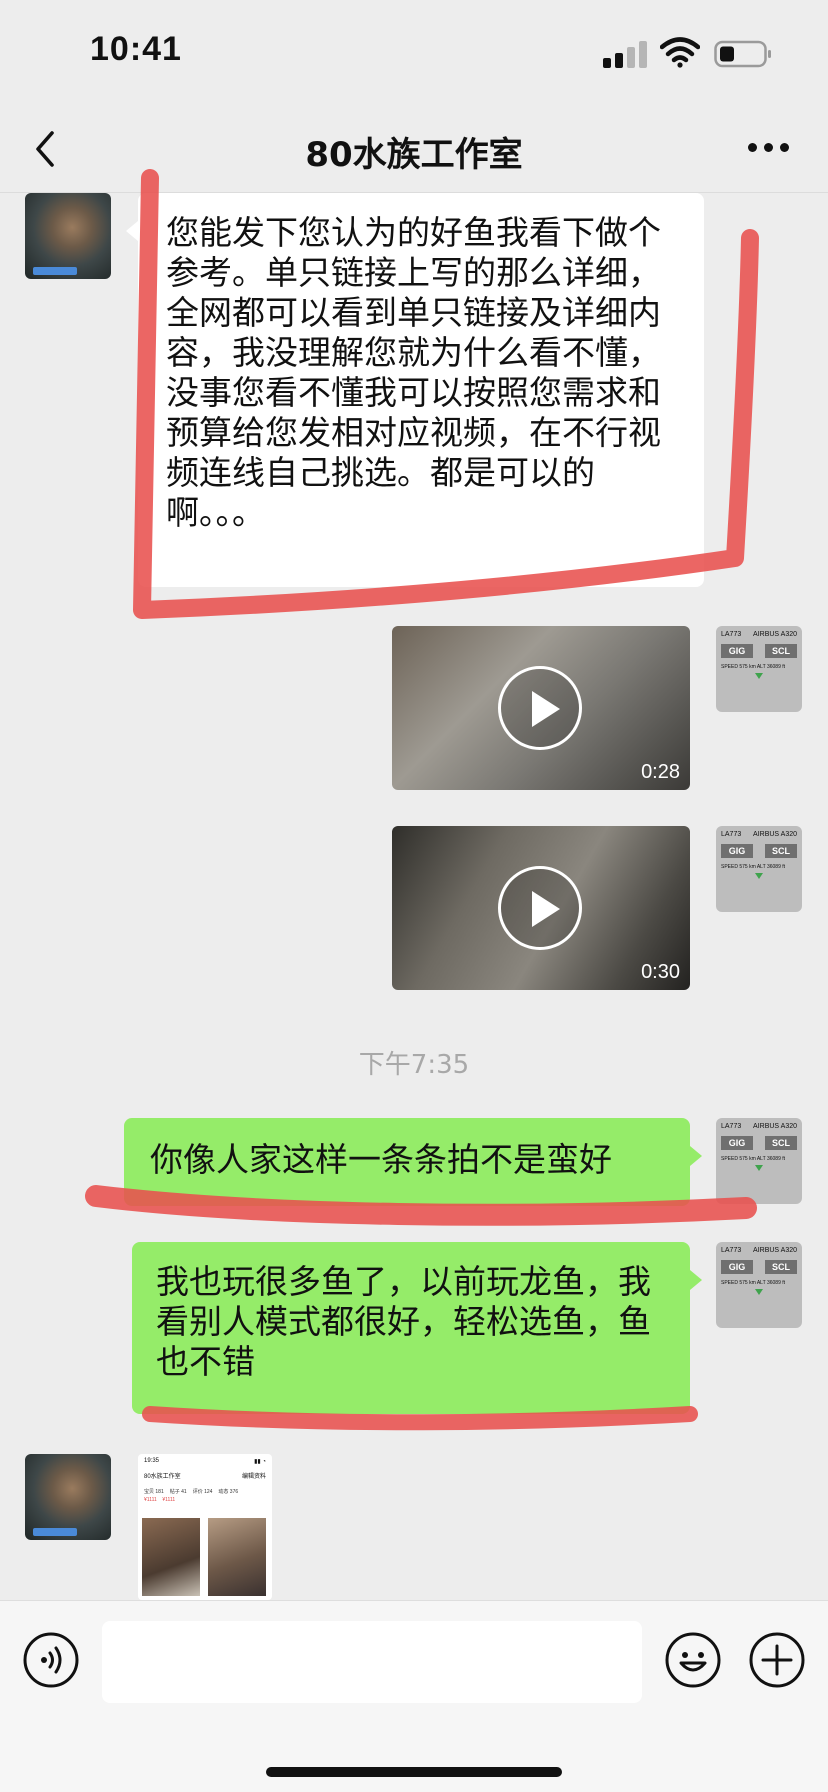  I want to click on message-text-field, so click(372, 1662).